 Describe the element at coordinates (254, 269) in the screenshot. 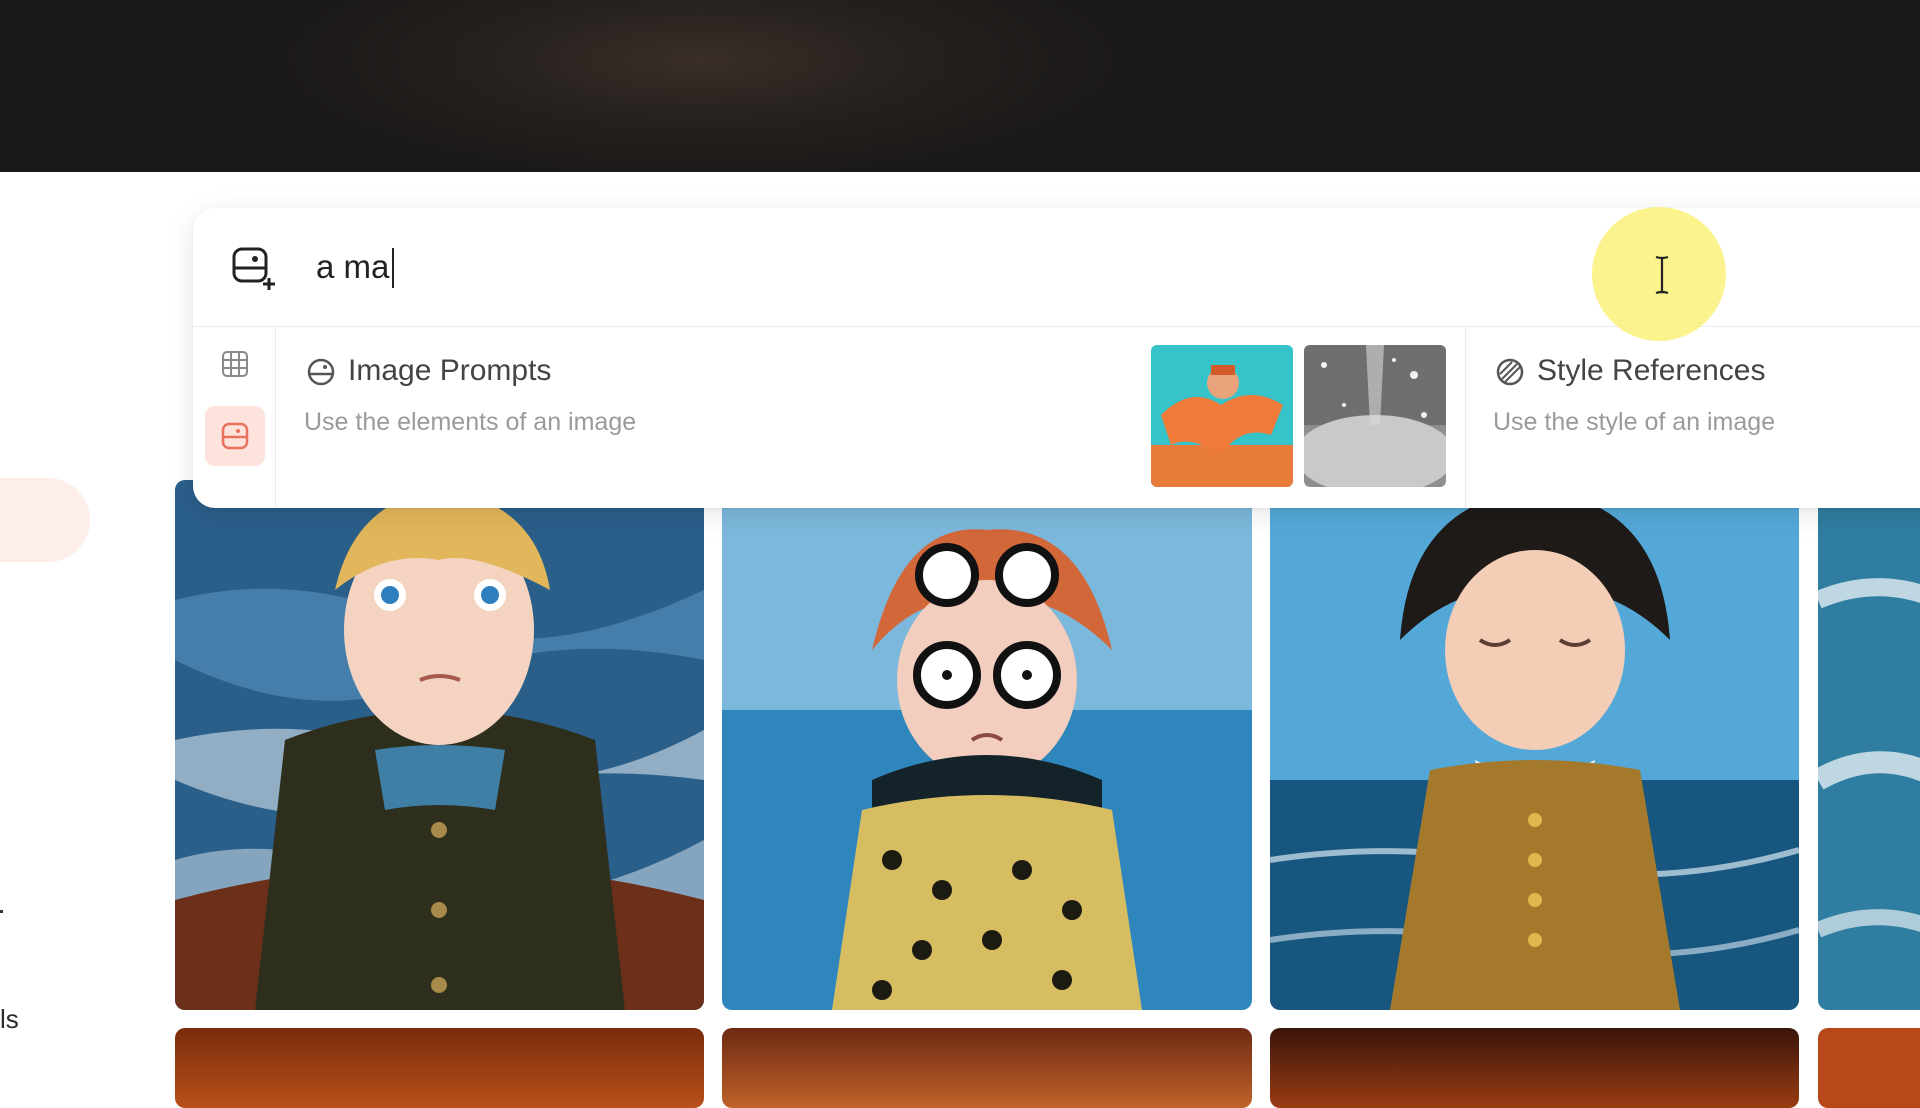

I see `image-add-icon` at that location.